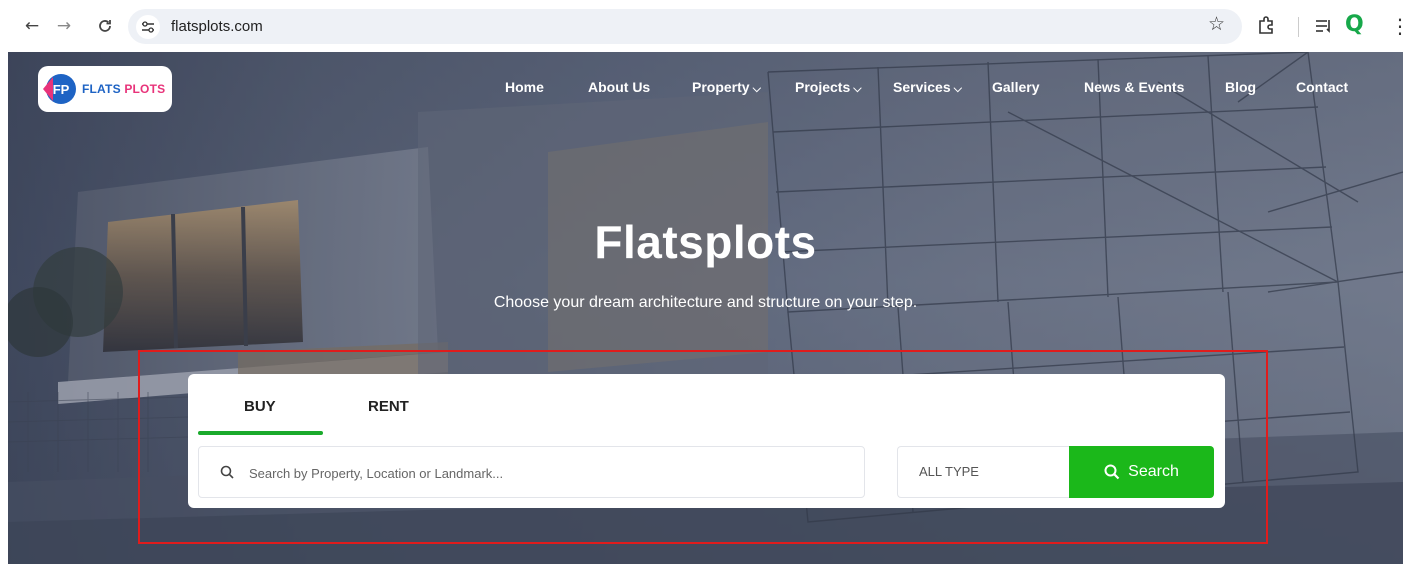  I want to click on url-text: flatsplots.com, so click(217, 26).